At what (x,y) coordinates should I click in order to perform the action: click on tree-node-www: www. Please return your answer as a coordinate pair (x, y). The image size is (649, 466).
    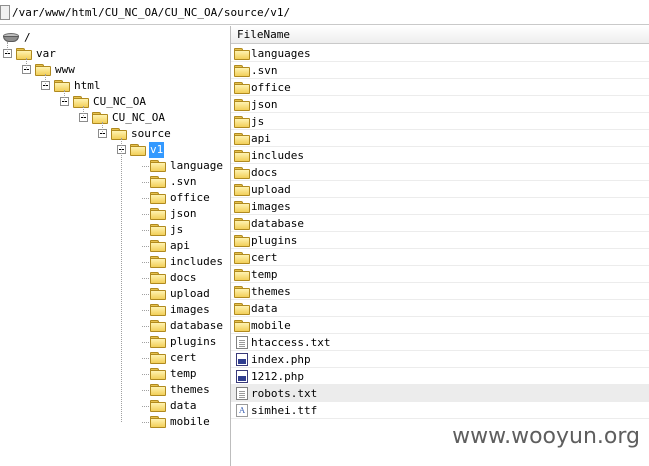
    Looking at the image, I should click on (115, 70).